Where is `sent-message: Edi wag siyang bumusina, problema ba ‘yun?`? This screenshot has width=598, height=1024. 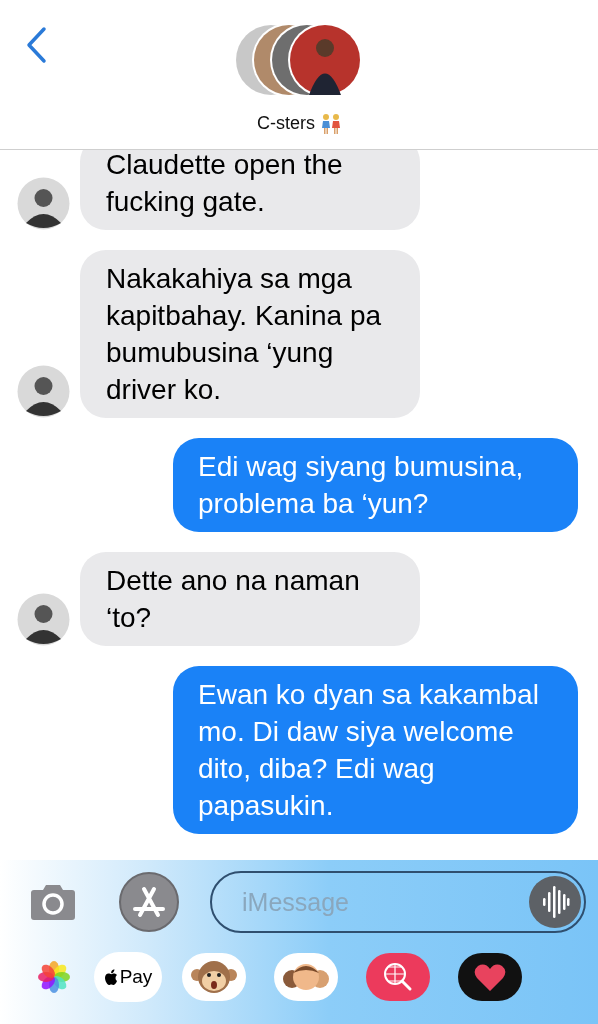
sent-message: Edi wag siyang bumusina, problema ba ‘yun? is located at coordinates (375, 485).